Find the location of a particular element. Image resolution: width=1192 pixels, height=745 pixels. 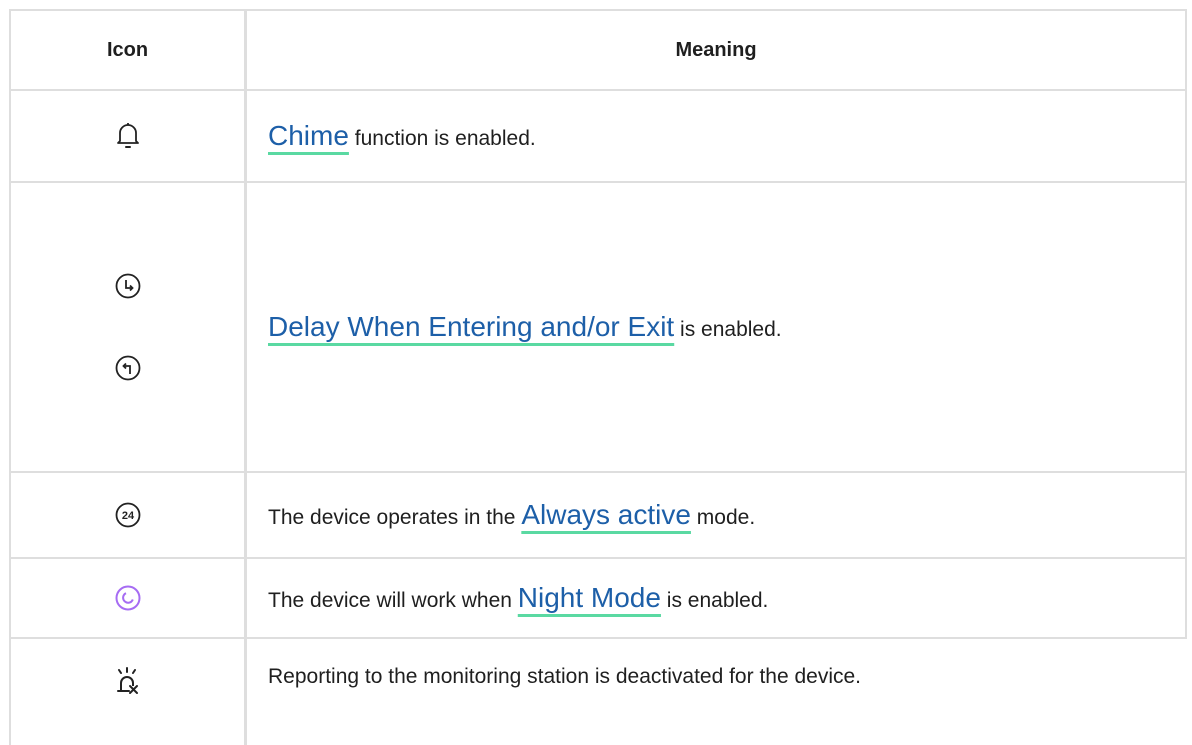

header-meaning: Meaning is located at coordinates (717, 50).